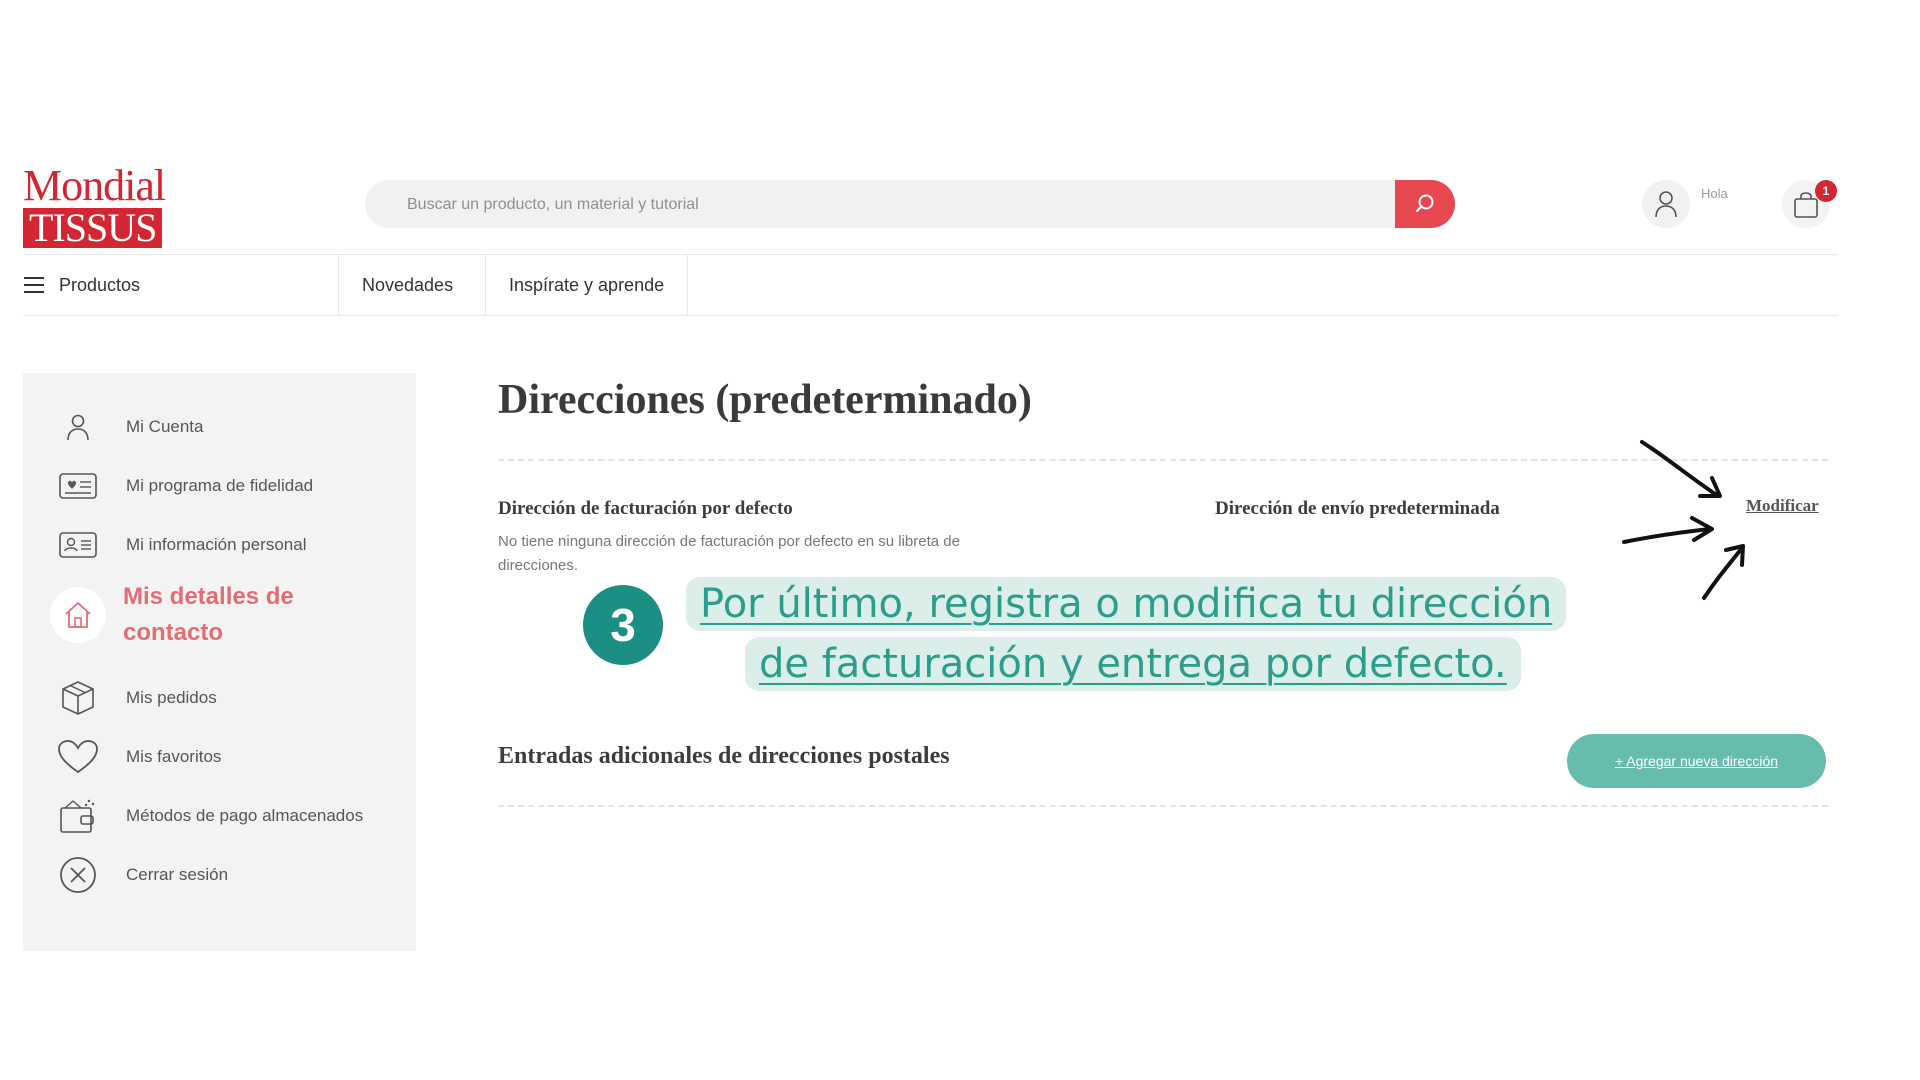  Describe the element at coordinates (219, 427) in the screenshot. I see `sidebar-item-mi-cuenta: Mi Cuenta` at that location.